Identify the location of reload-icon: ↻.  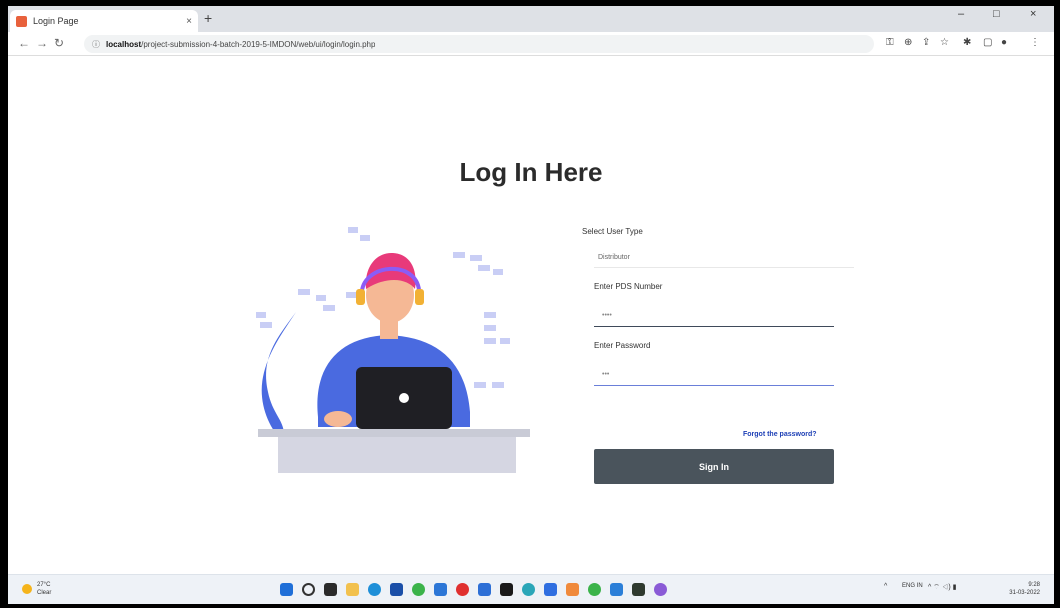
(59, 43).